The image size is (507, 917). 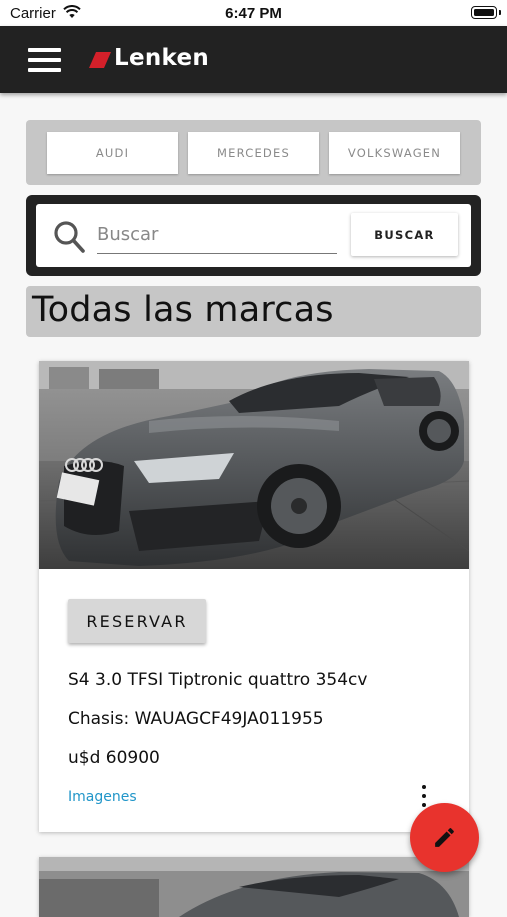 I want to click on car-chasis: Chasis: WAUAGCF49JA011955, so click(x=196, y=719).